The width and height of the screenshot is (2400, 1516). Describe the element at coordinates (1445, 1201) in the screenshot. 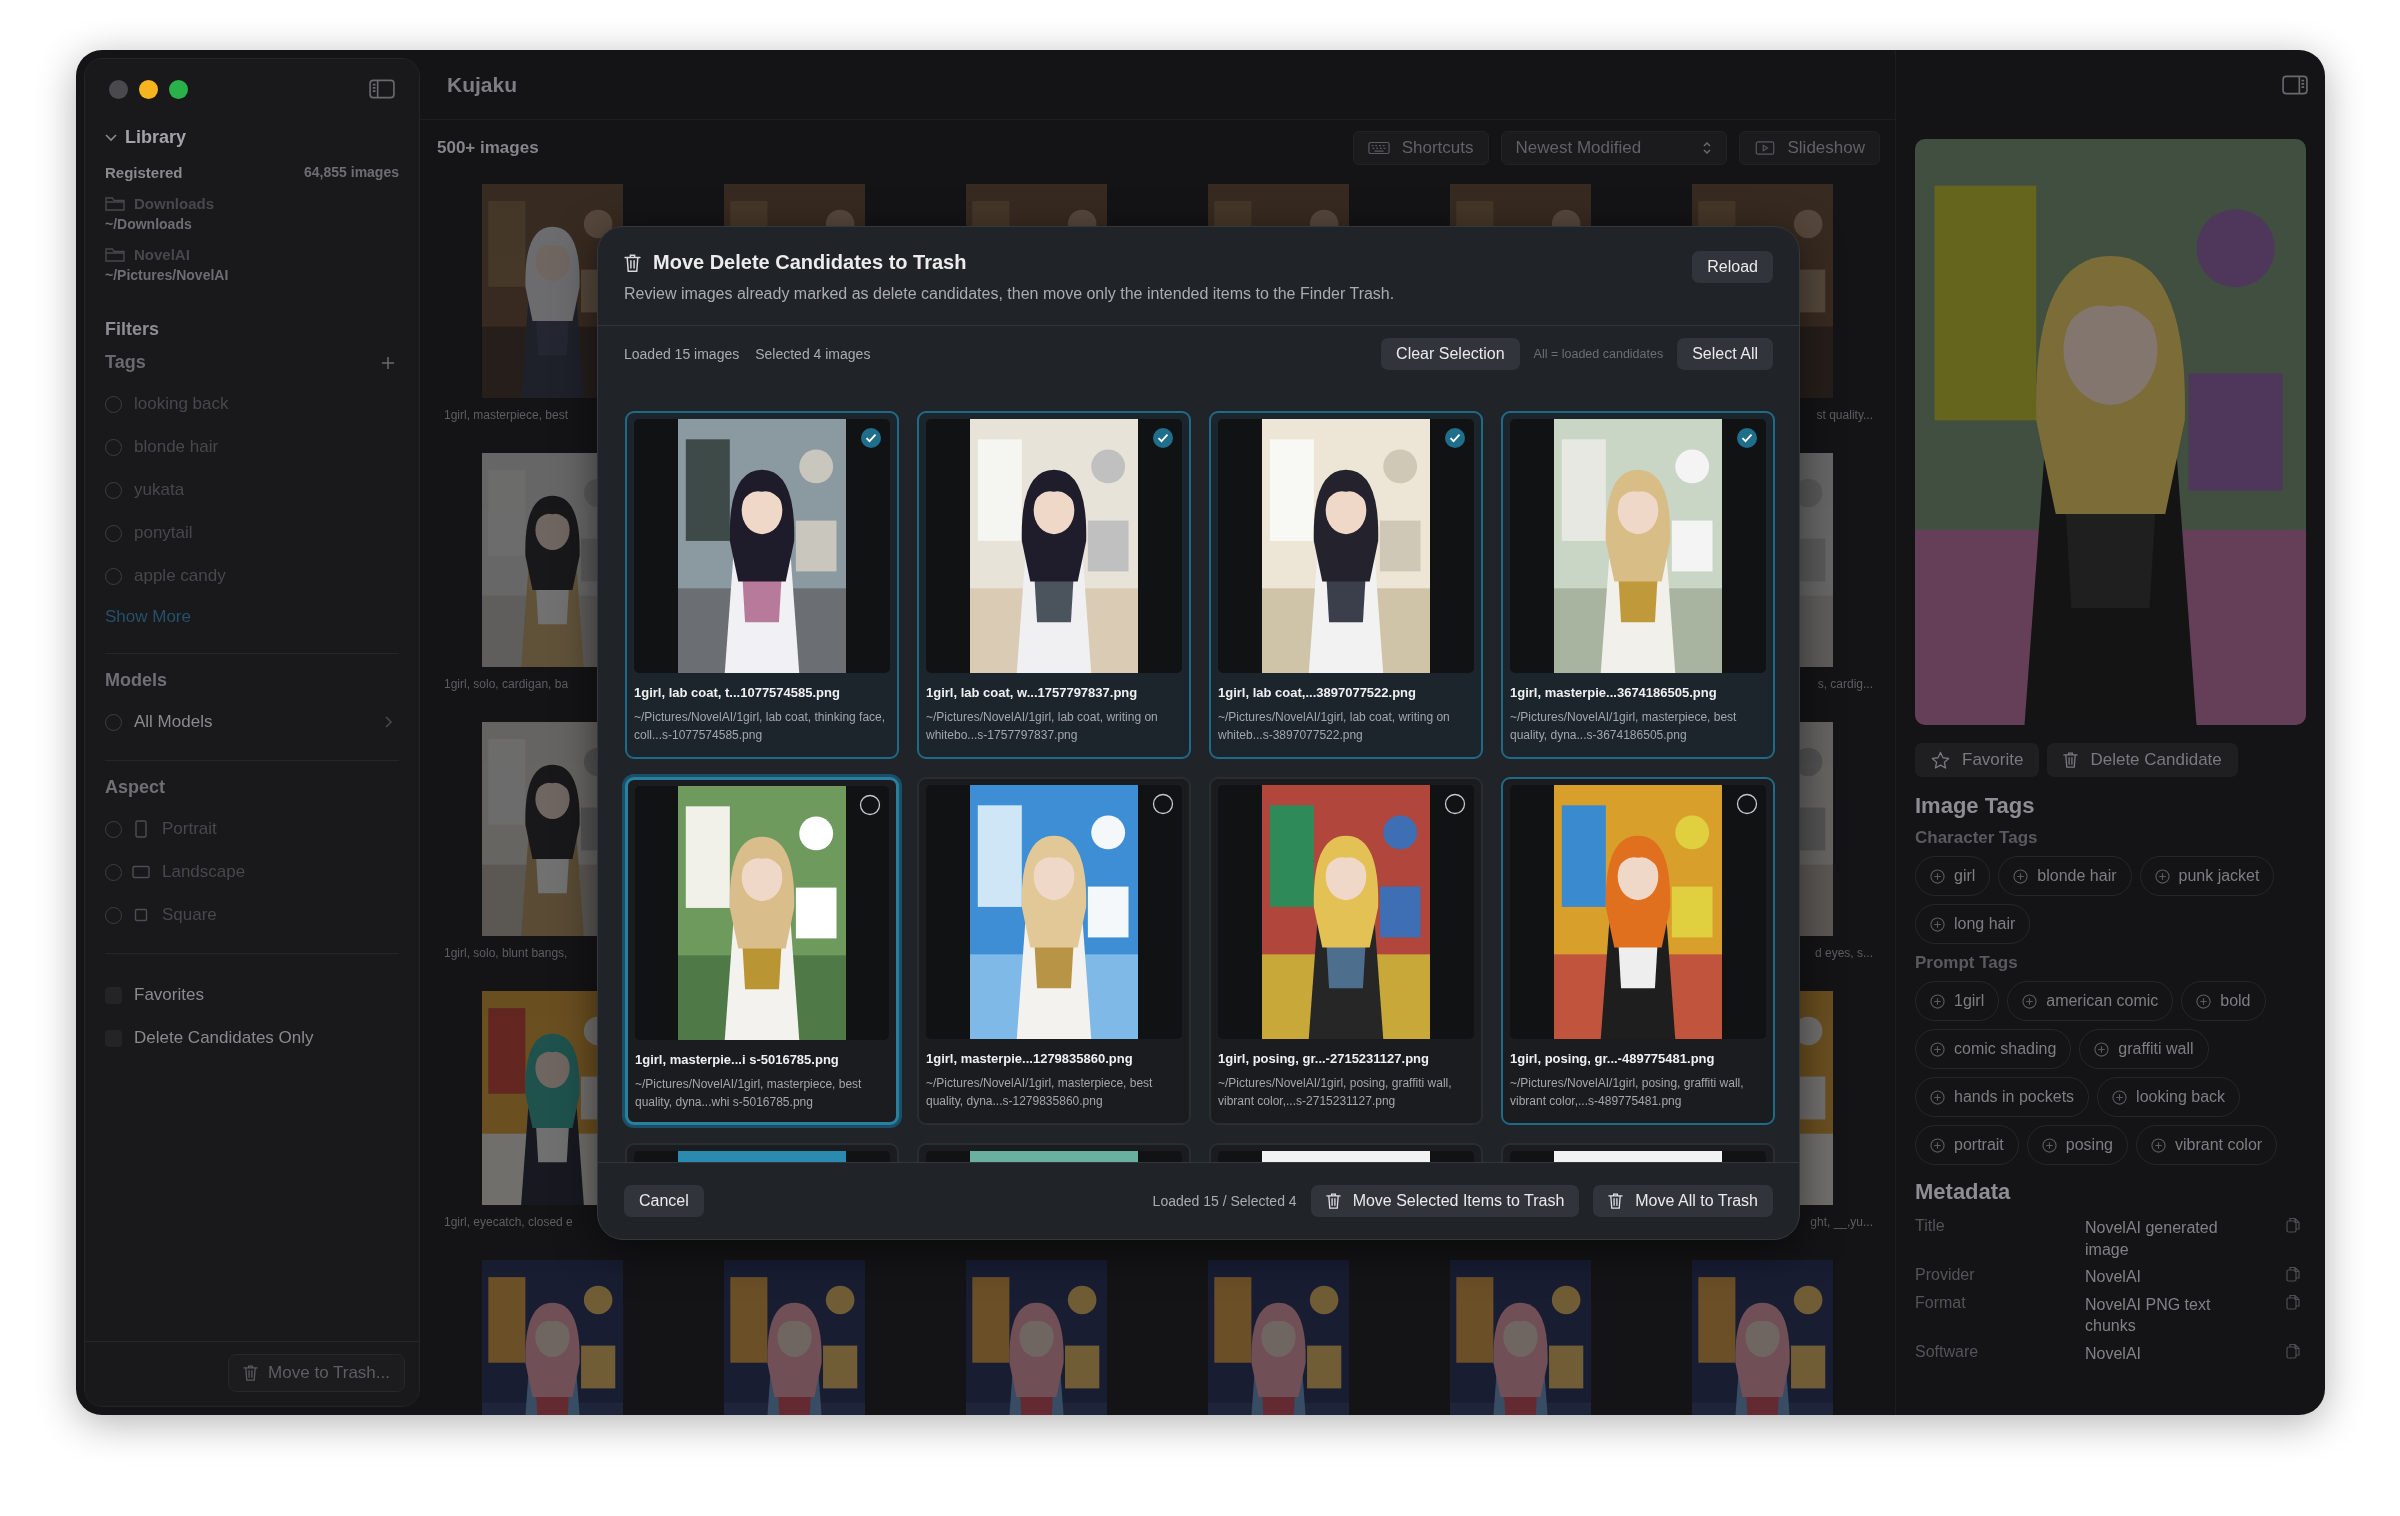

I see `move-selected-button: Move Selected Items to Trash` at that location.